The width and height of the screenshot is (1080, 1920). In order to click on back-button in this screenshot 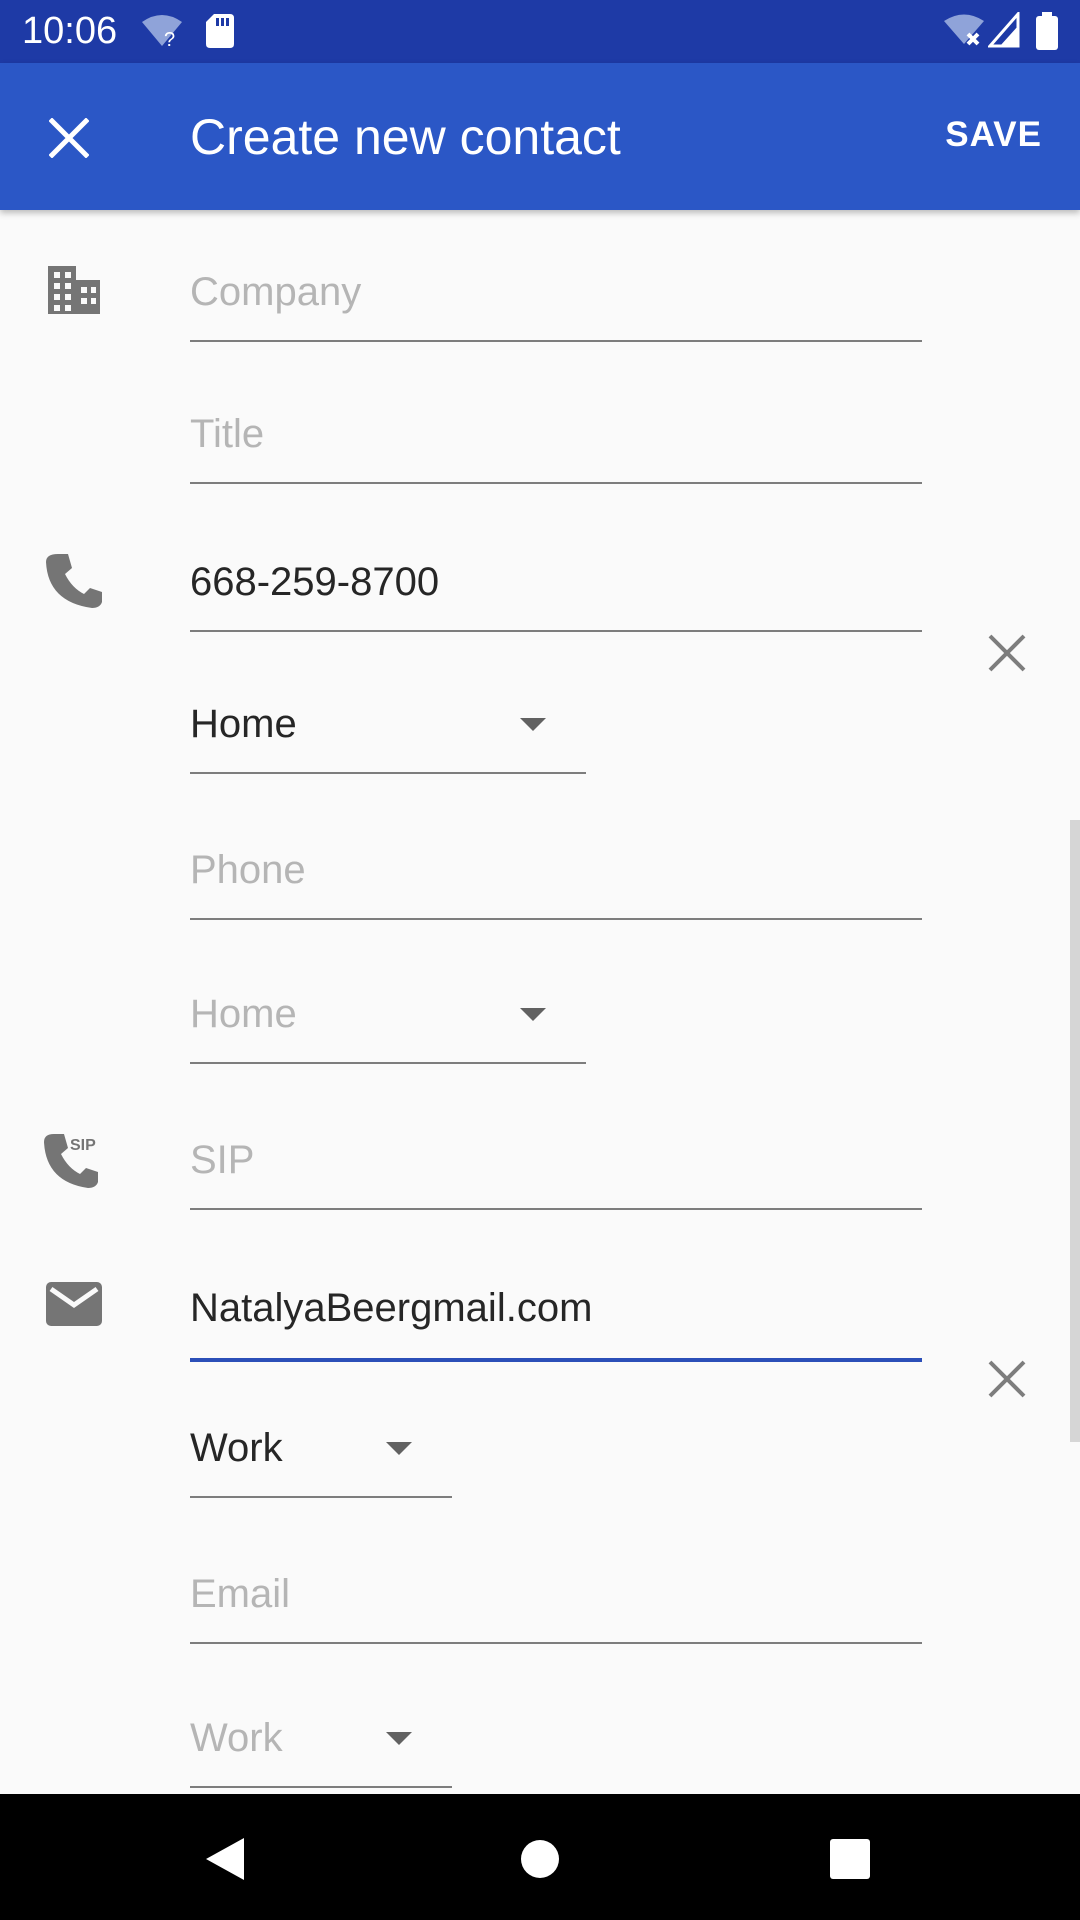, I will do `click(225, 1859)`.